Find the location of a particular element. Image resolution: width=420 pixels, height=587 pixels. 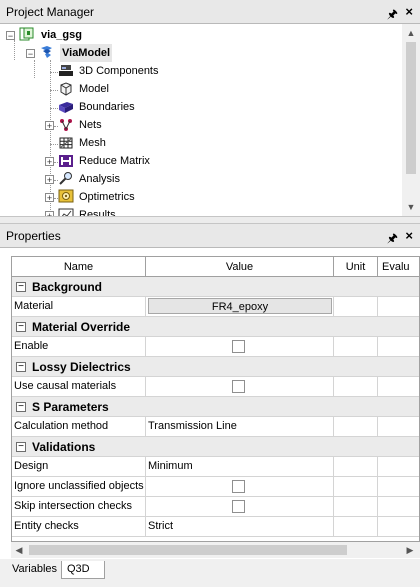

model-icon is located at coordinates (66, 89).